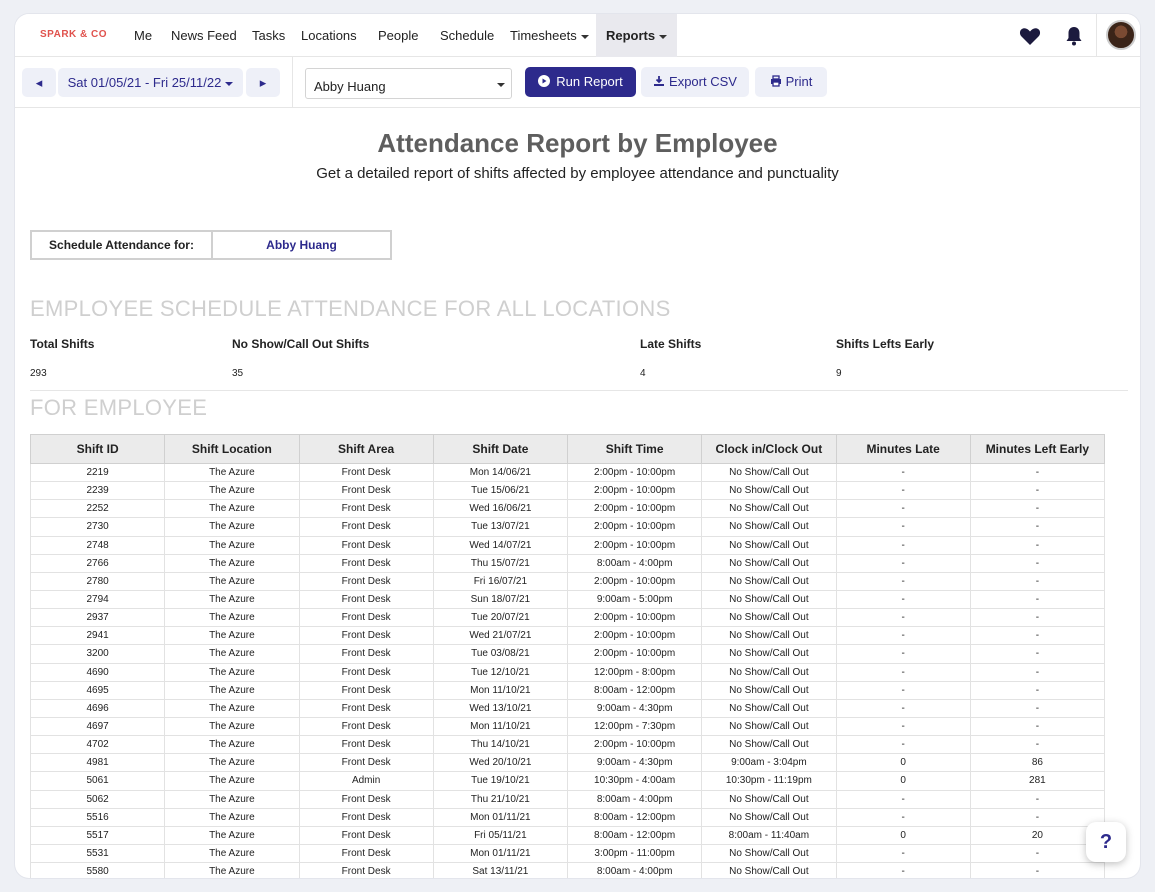 This screenshot has width=1155, height=892. What do you see at coordinates (97, 817) in the screenshot?
I see `table-cell: 5516` at bounding box center [97, 817].